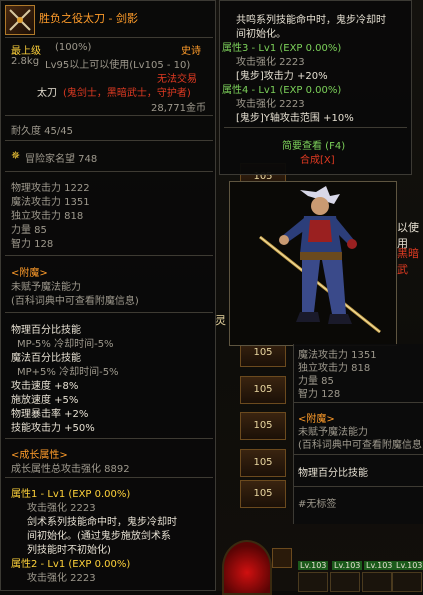 The width and height of the screenshot is (423, 595). I want to click on item-grade-pct: (100%), so click(73, 47).